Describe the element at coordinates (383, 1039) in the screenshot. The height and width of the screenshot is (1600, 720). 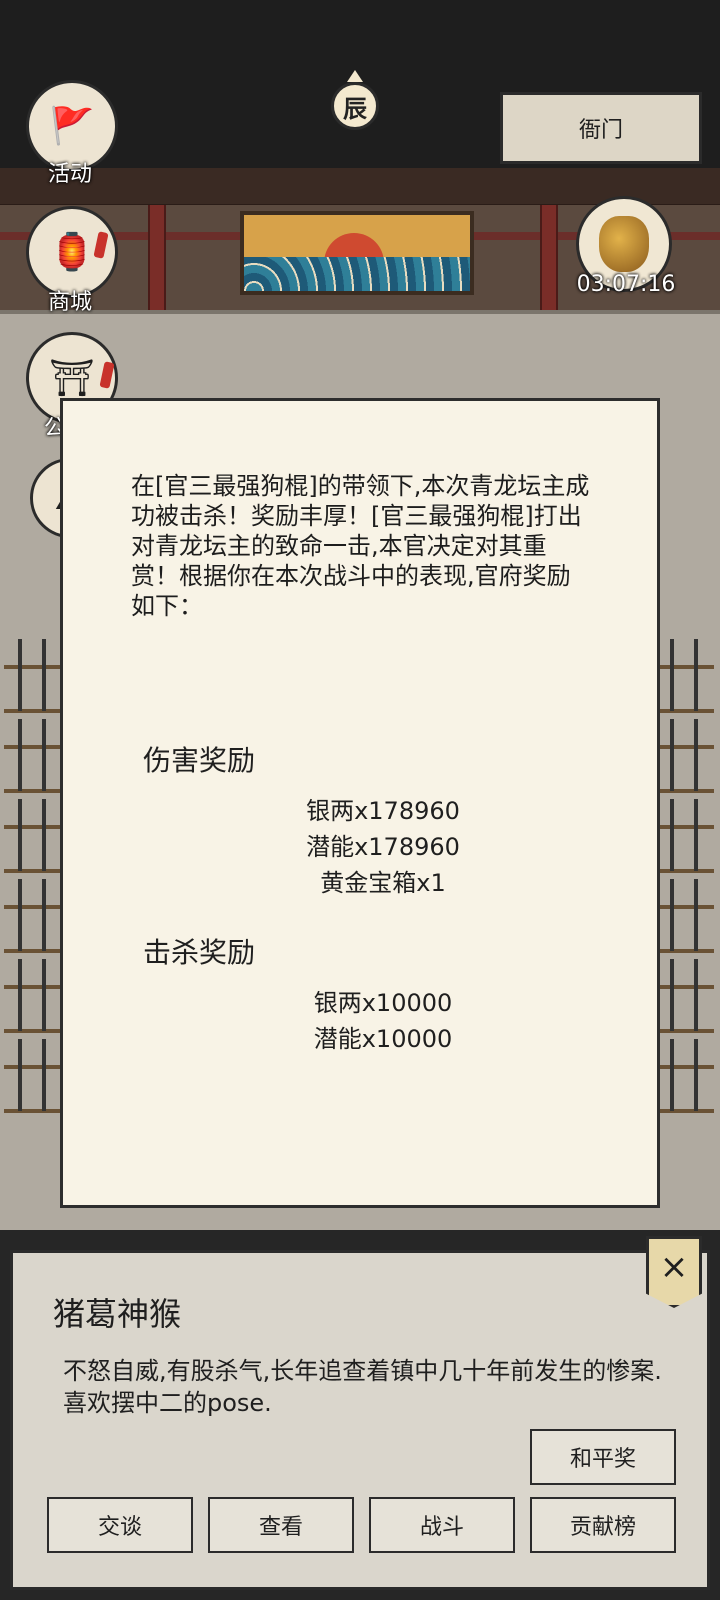
I see `reward-item: 潜能x10000` at that location.